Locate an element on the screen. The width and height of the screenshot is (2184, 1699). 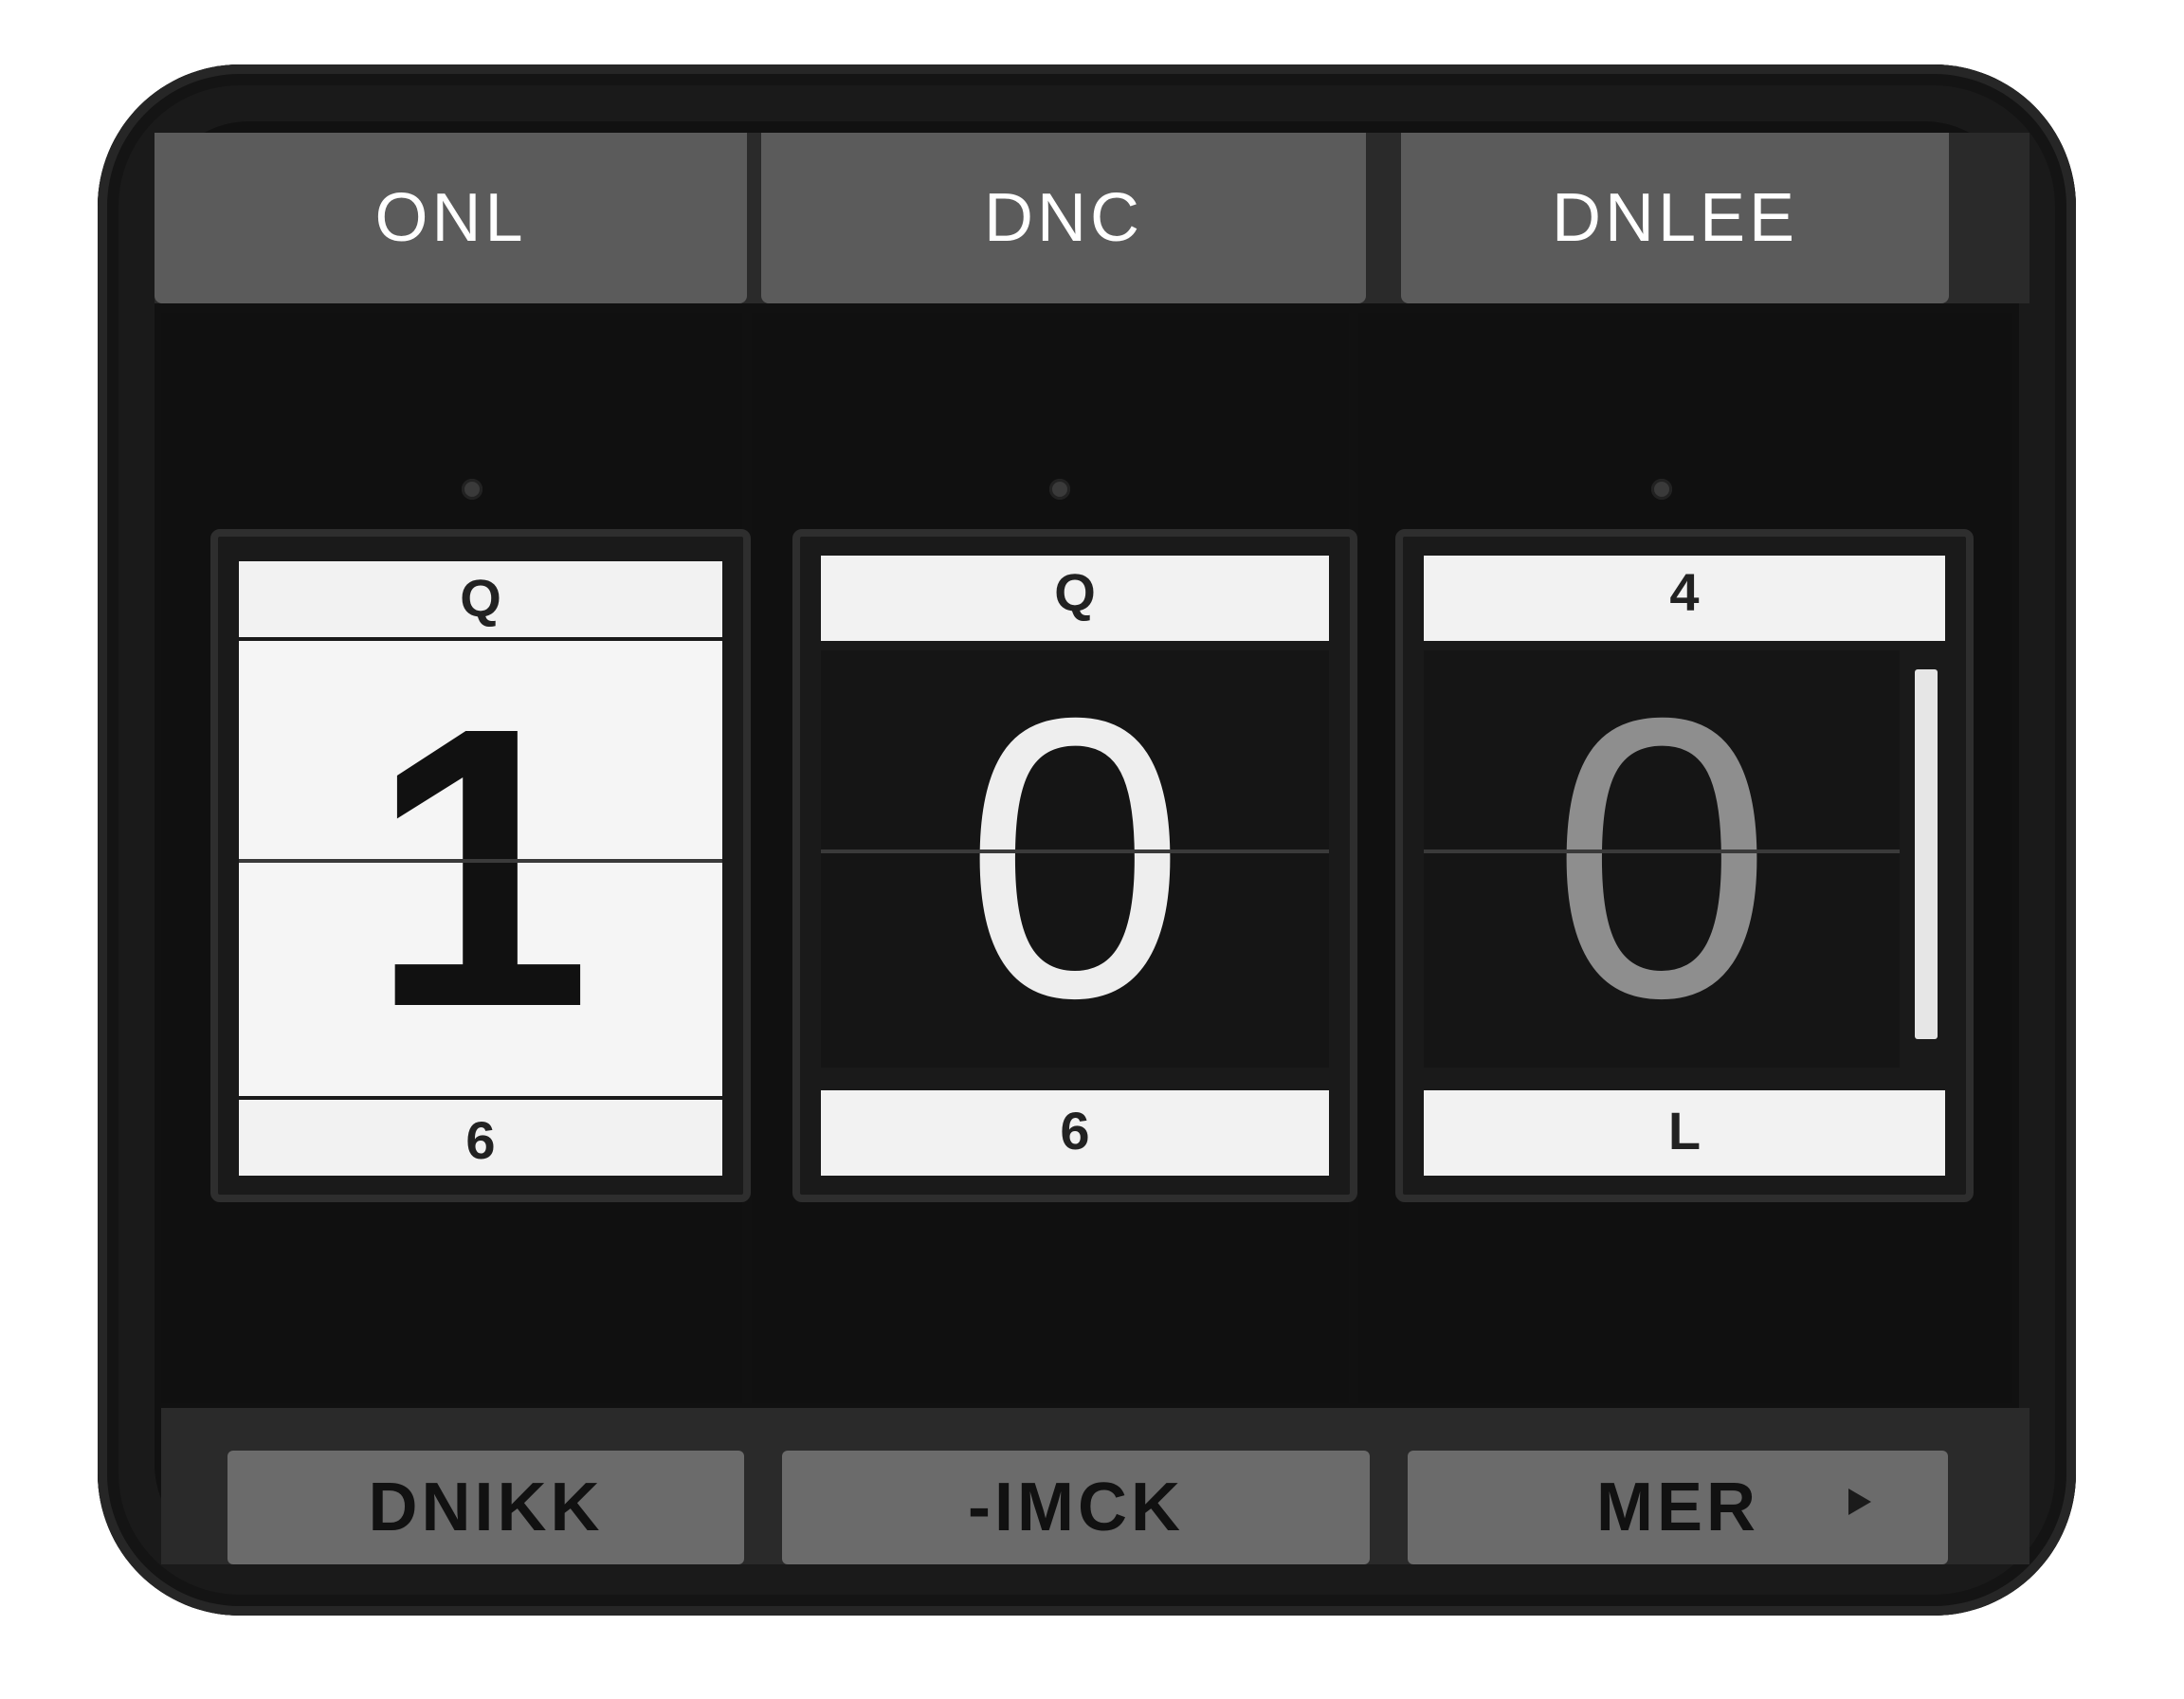
digit-window-tens: Q 0 6 is located at coordinates (1074, 865).